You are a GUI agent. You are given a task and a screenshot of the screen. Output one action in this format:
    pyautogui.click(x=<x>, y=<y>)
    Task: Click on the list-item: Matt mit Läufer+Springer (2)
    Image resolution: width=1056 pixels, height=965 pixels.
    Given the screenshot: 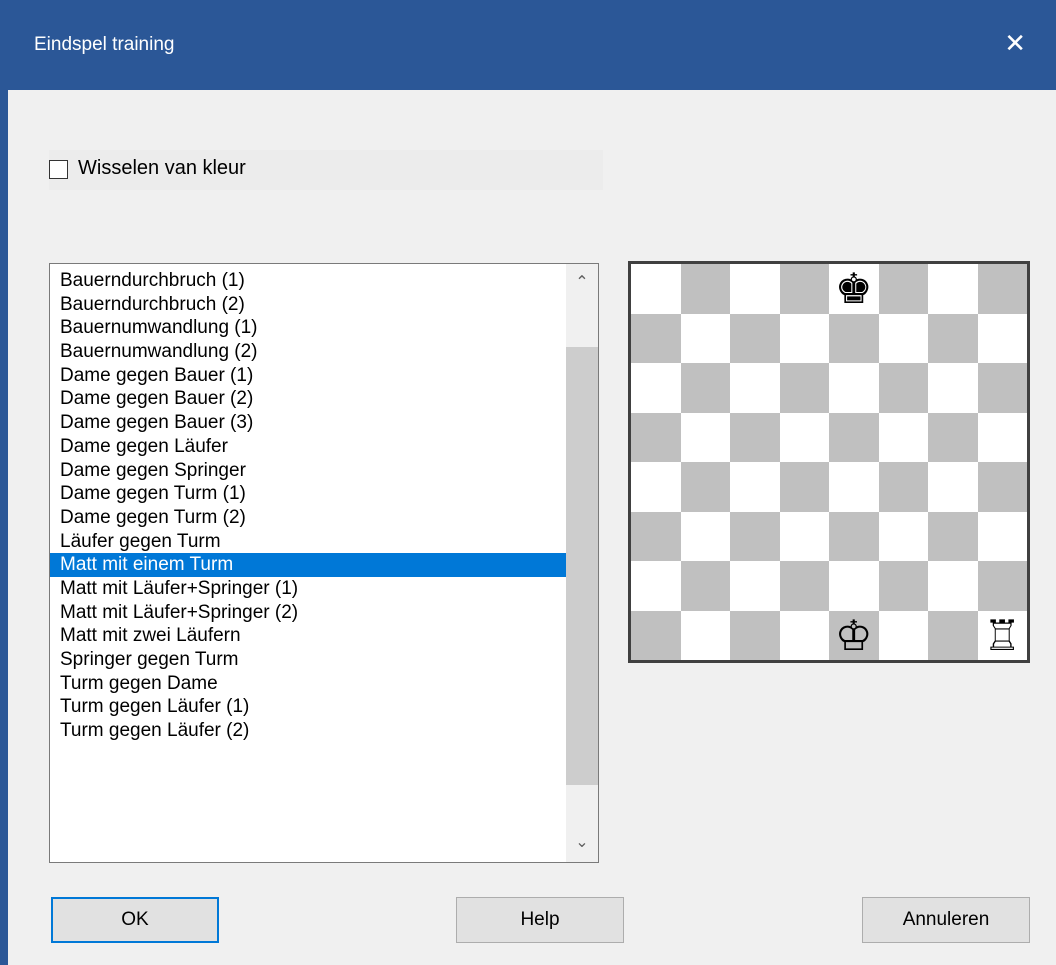 What is the action you would take?
    pyautogui.click(x=308, y=613)
    